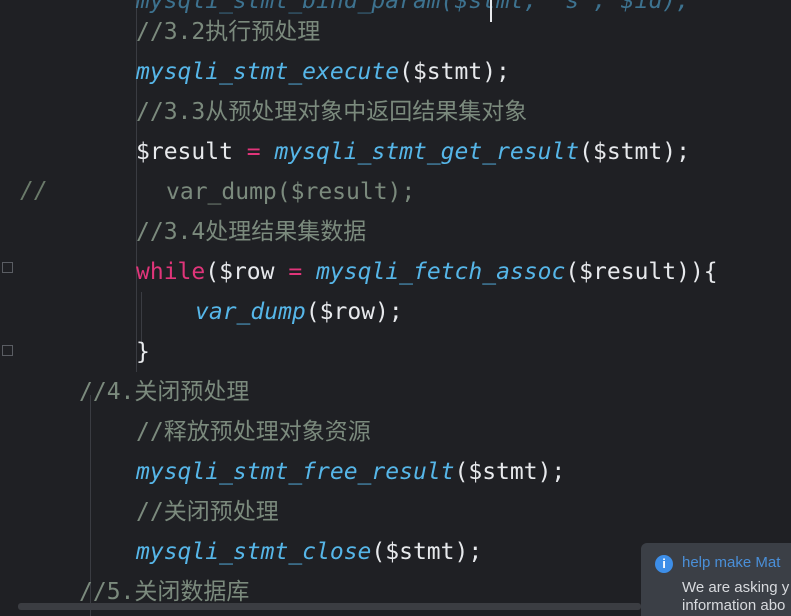 The height and width of the screenshot is (616, 791). I want to click on code-comment: //3.3从预处理对象中返回结果集对象, so click(332, 112).